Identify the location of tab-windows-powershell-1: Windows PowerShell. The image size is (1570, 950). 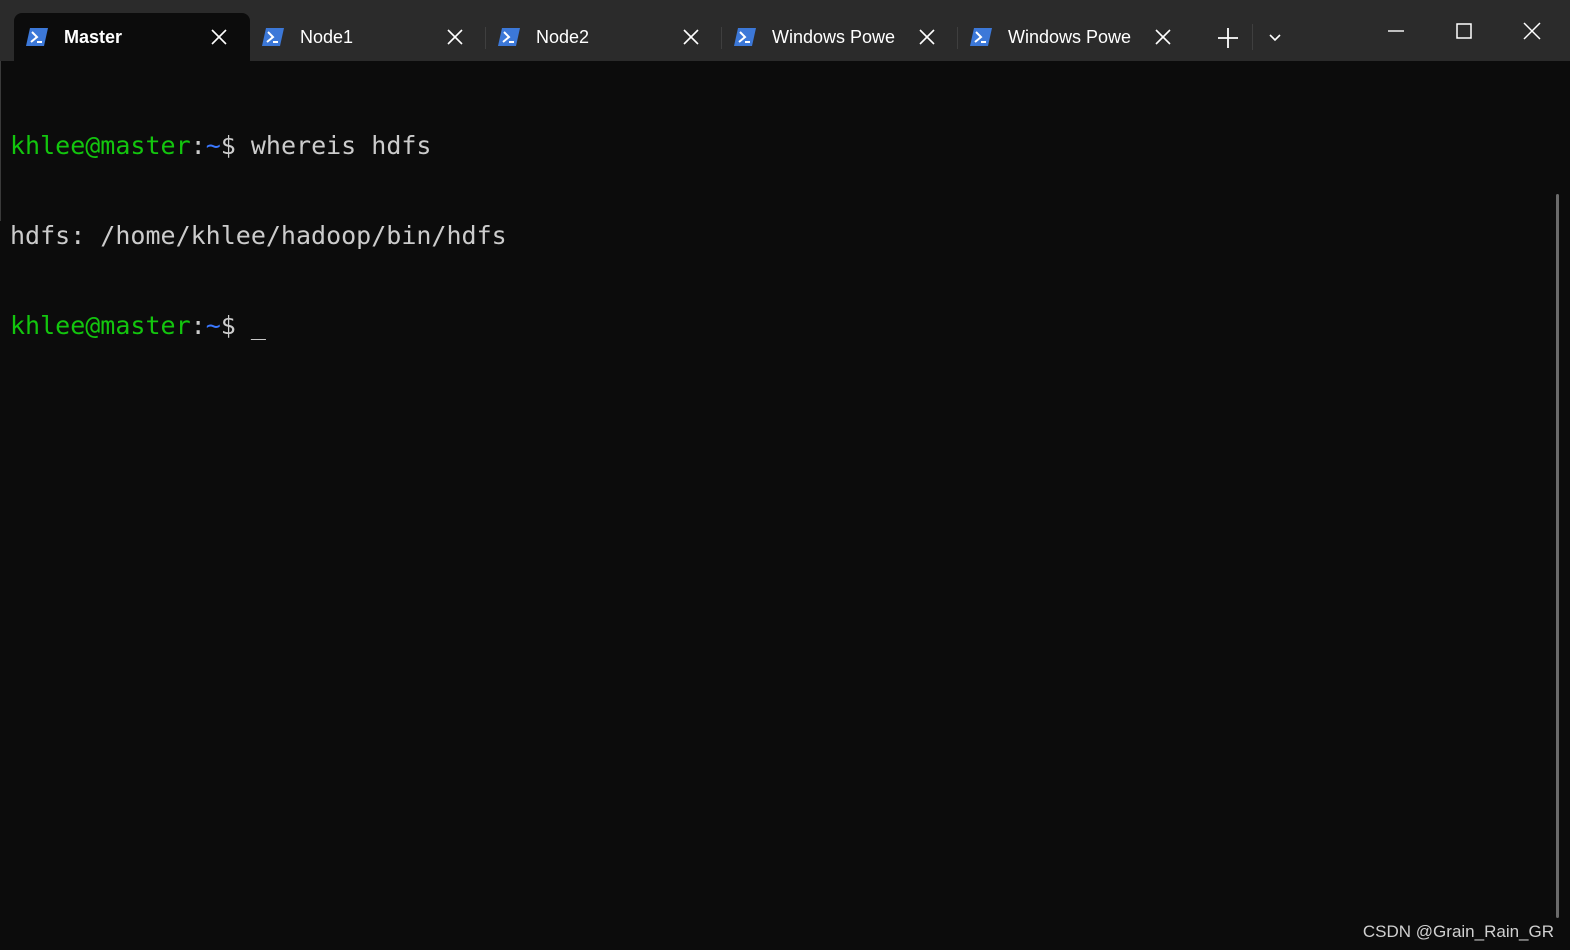
(840, 37).